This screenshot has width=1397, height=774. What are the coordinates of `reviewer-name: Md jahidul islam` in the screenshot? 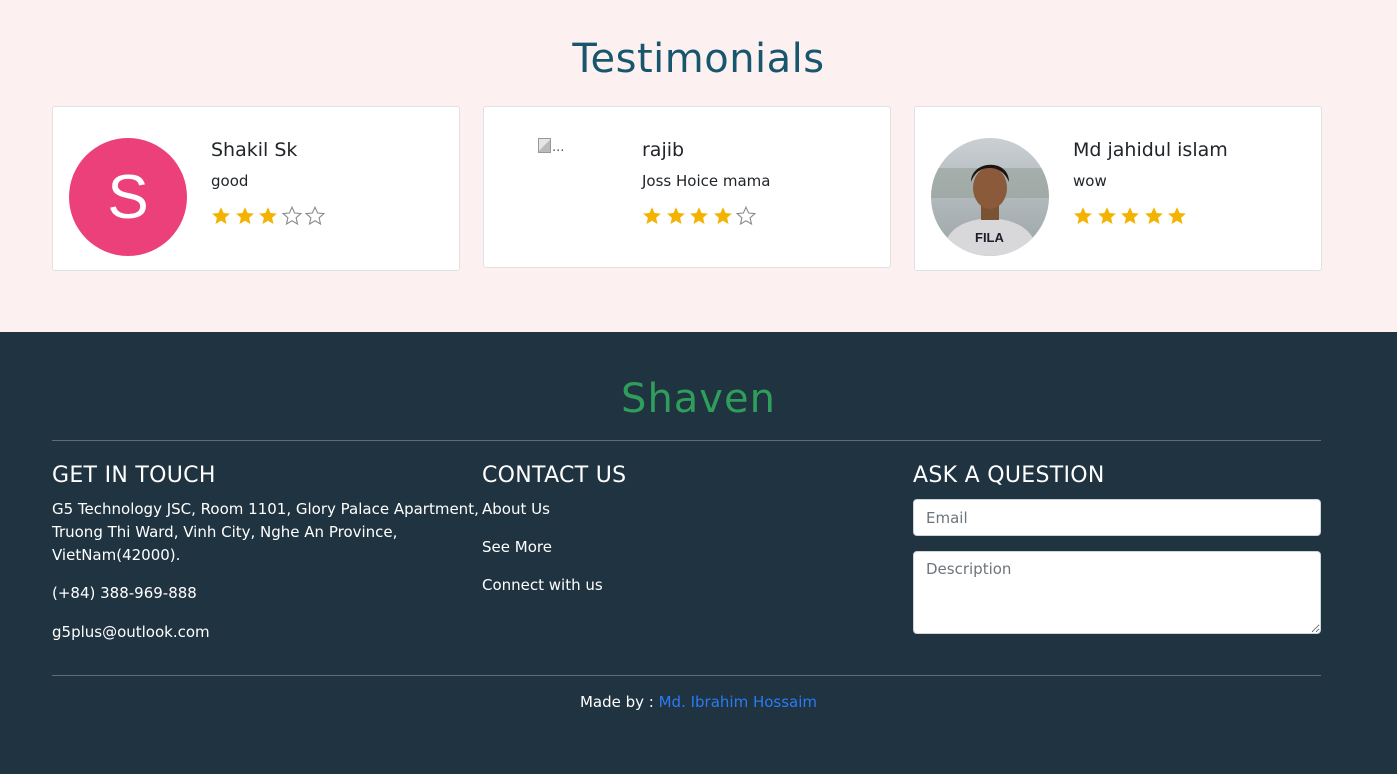 It's located at (1150, 150).